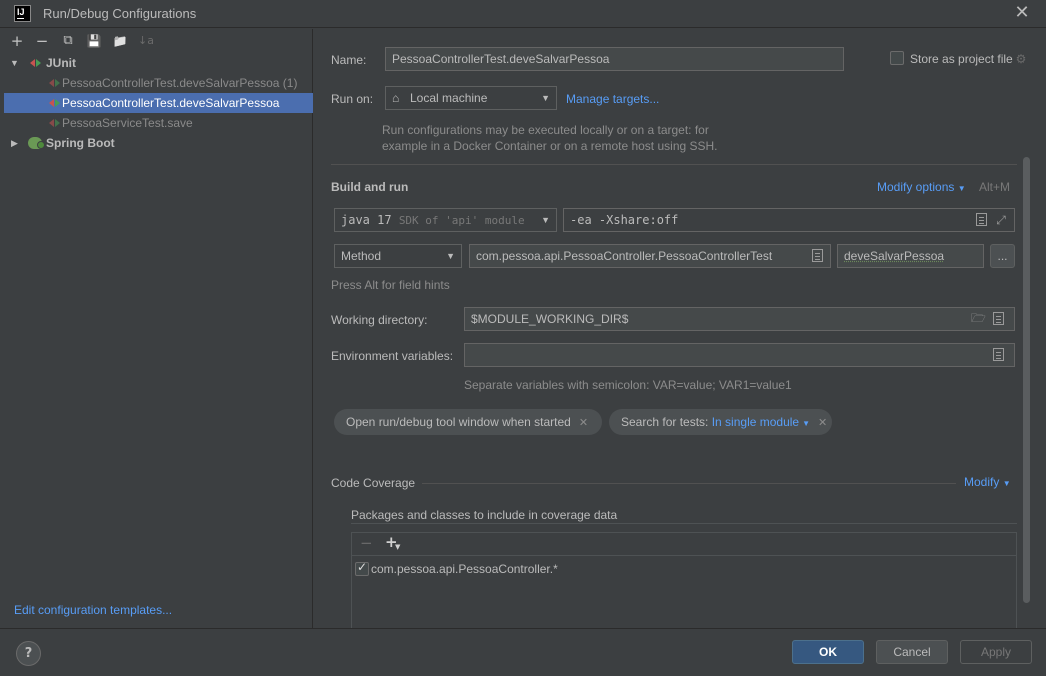  What do you see at coordinates (1021, 59) in the screenshot?
I see `gear-icon: ⚙` at bounding box center [1021, 59].